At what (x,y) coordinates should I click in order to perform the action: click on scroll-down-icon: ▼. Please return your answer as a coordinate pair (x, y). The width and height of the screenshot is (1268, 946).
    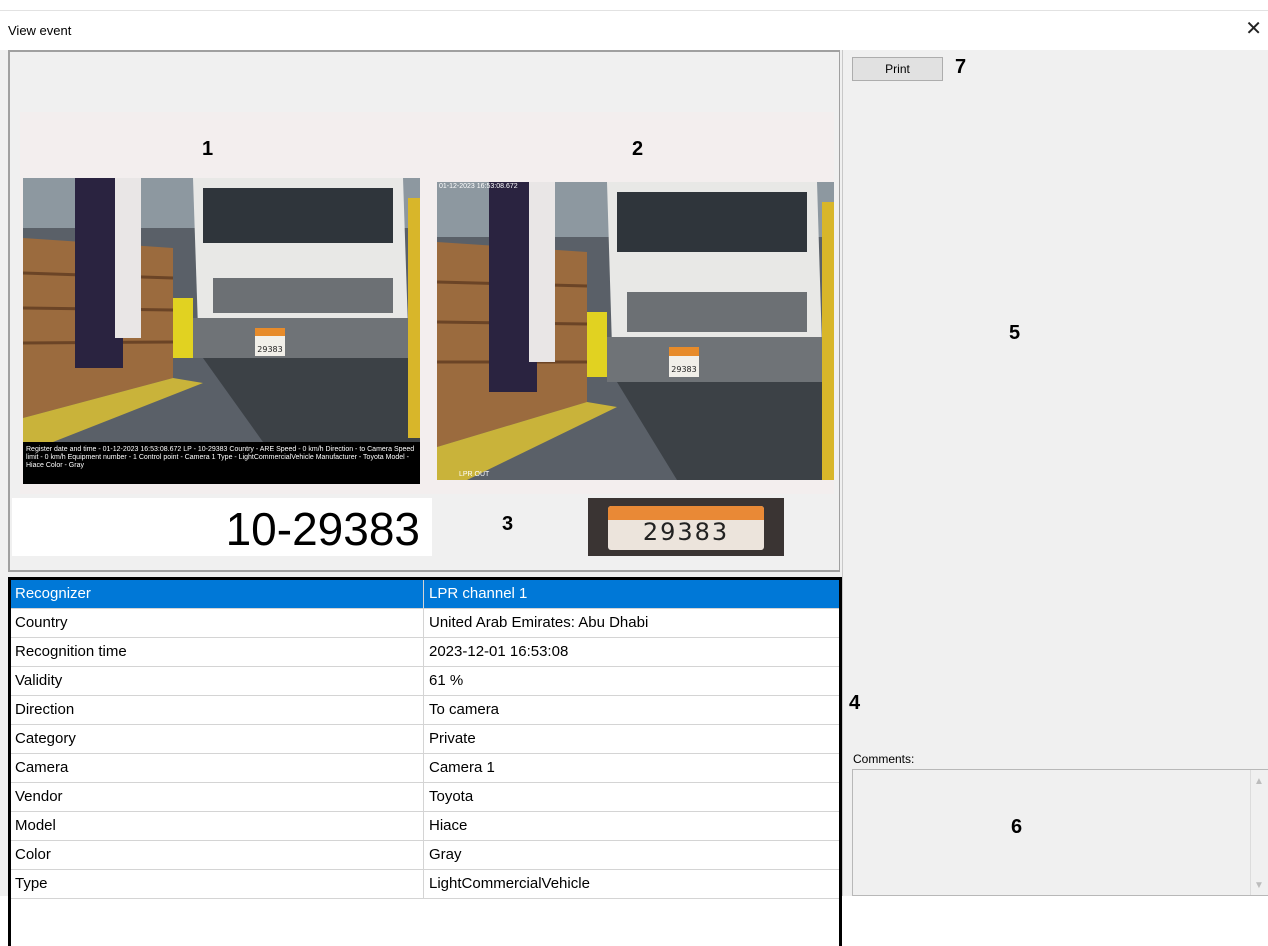
    Looking at the image, I should click on (1259, 885).